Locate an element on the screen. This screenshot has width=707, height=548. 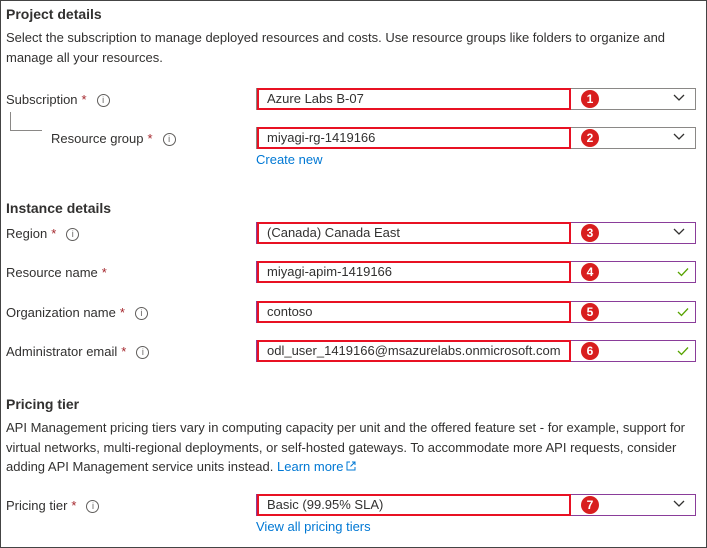
annotation-badge-1: 1 is located at coordinates (590, 99).